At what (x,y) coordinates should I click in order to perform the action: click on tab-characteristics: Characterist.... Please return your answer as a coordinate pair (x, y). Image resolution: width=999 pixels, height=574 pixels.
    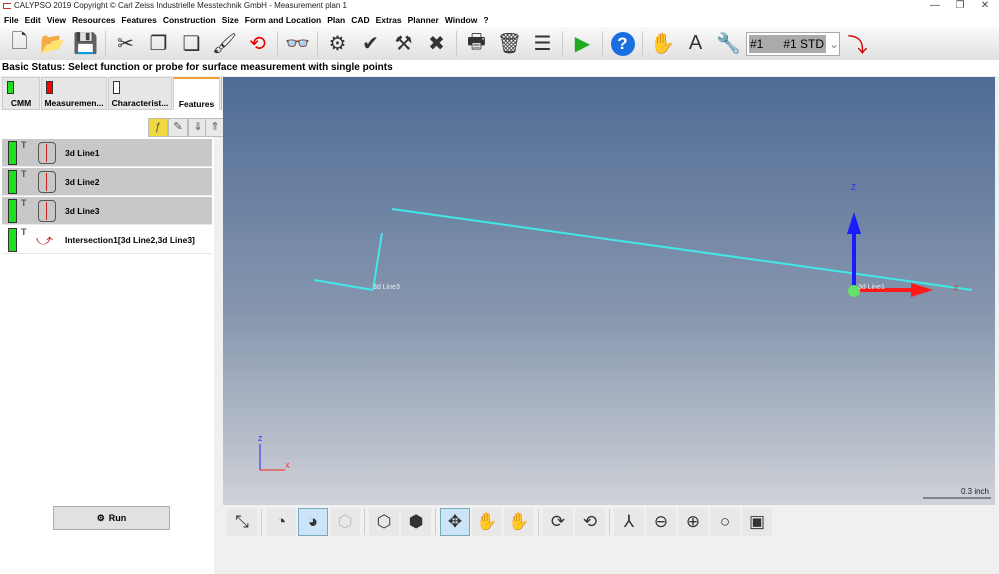
    Looking at the image, I should click on (140, 93).